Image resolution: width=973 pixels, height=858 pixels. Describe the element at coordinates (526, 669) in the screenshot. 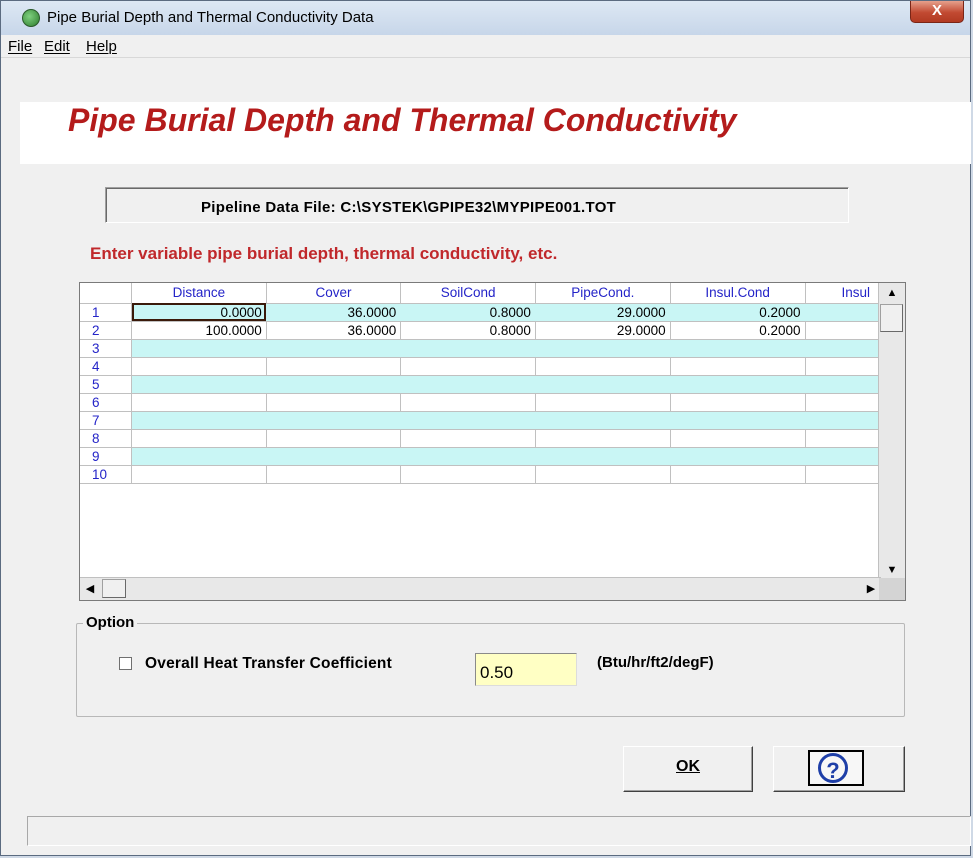

I see `htc-value-input` at that location.